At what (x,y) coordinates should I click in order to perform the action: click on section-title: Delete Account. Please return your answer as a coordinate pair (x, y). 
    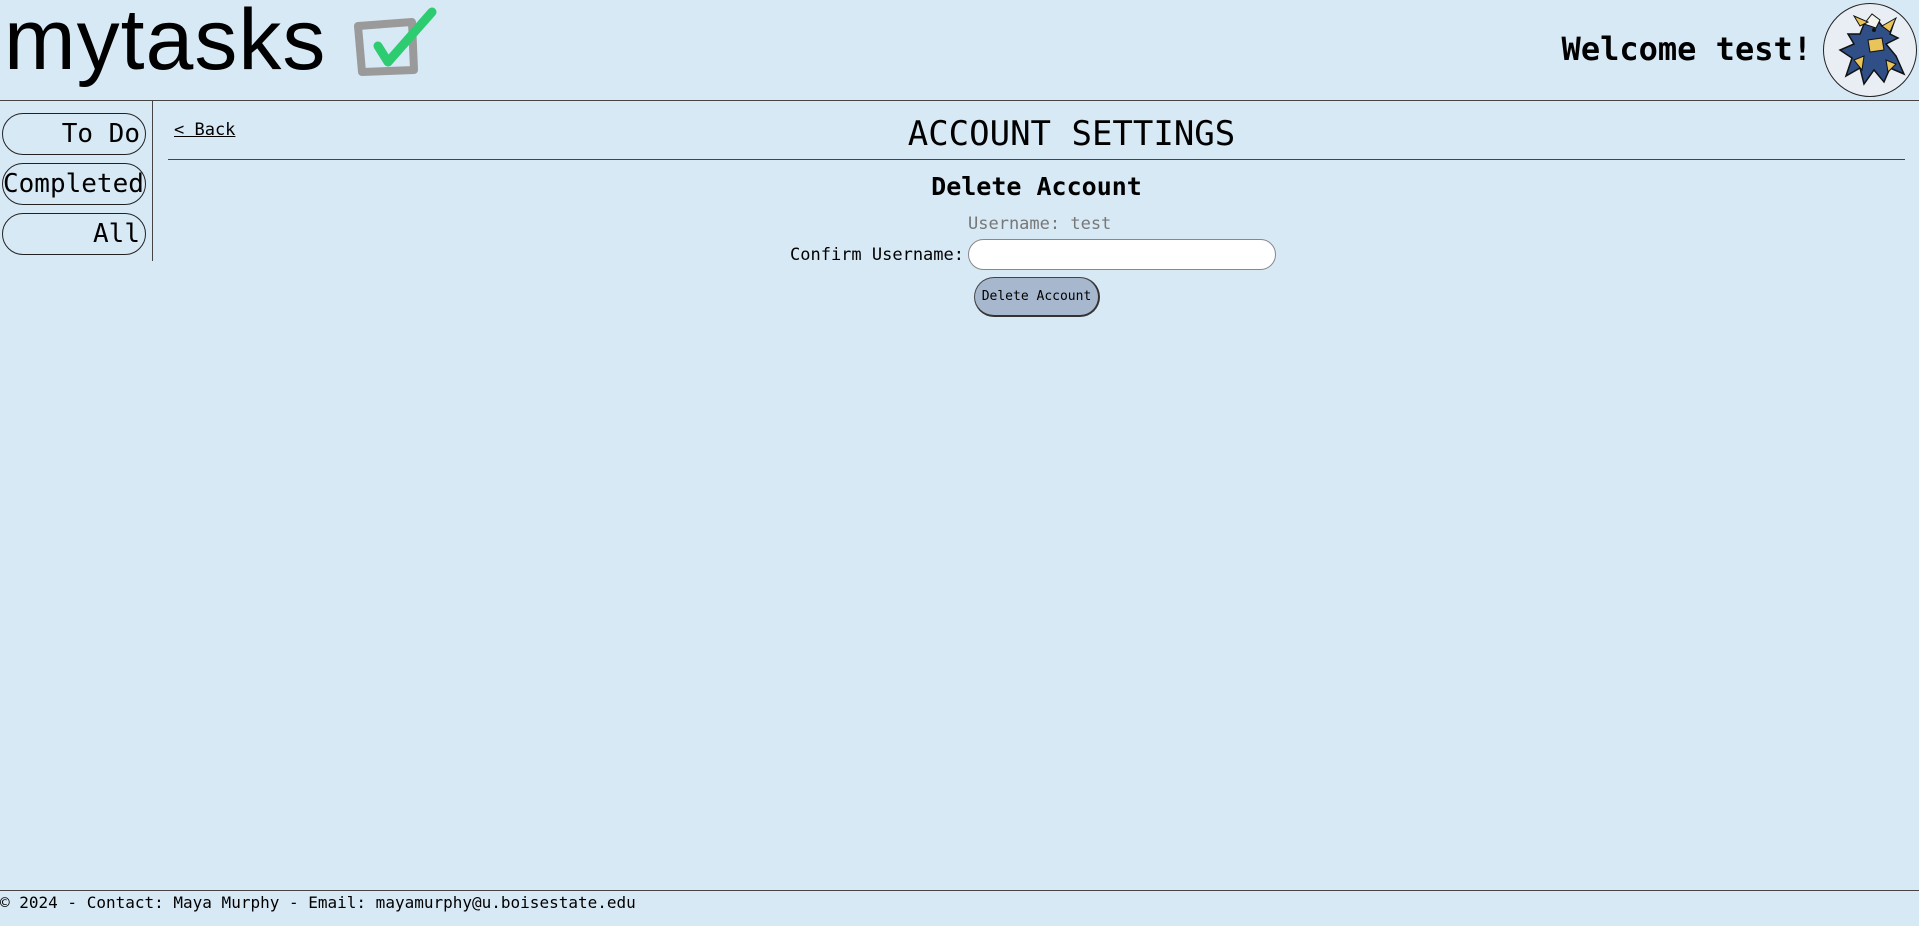
    Looking at the image, I should click on (1036, 186).